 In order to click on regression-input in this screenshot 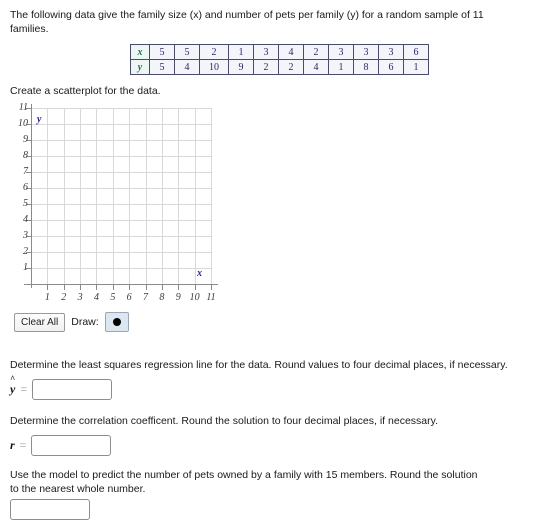, I will do `click(72, 389)`.